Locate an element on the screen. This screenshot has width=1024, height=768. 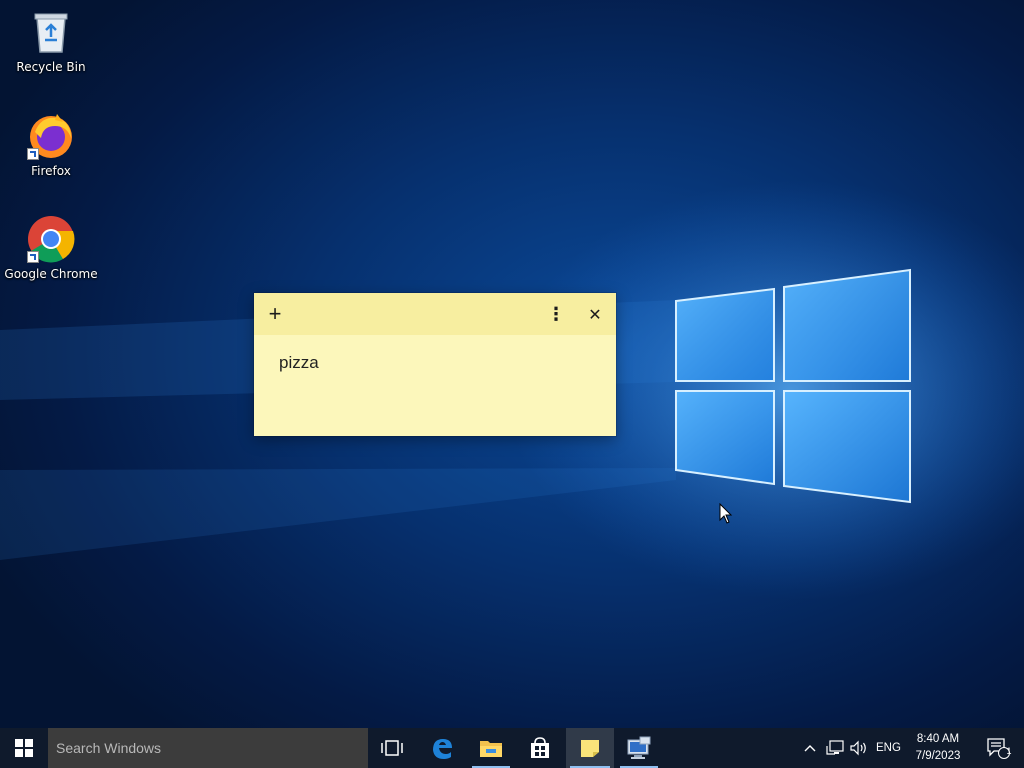
chrome-icon is located at coordinates (51, 239).